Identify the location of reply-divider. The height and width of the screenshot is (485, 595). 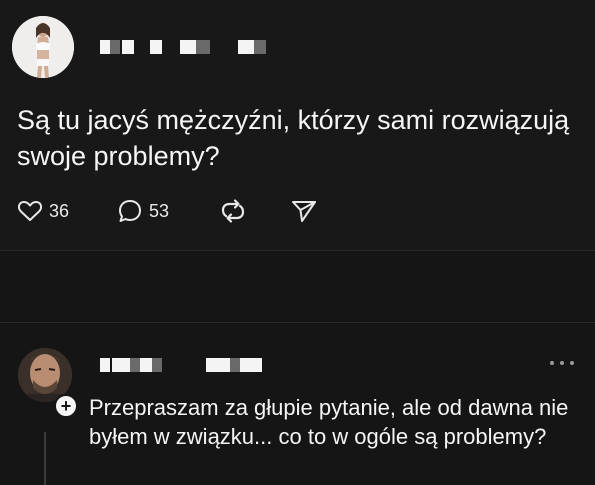
(297, 322).